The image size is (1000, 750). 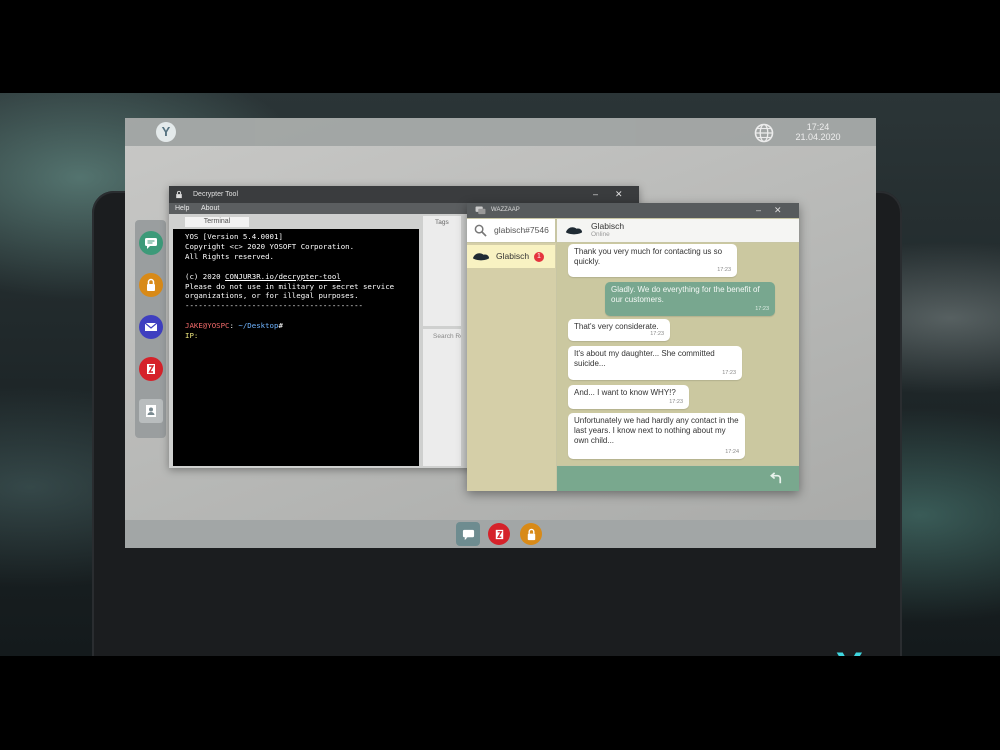 I want to click on decrypter-title: Decrypter Tool, so click(x=216, y=194).